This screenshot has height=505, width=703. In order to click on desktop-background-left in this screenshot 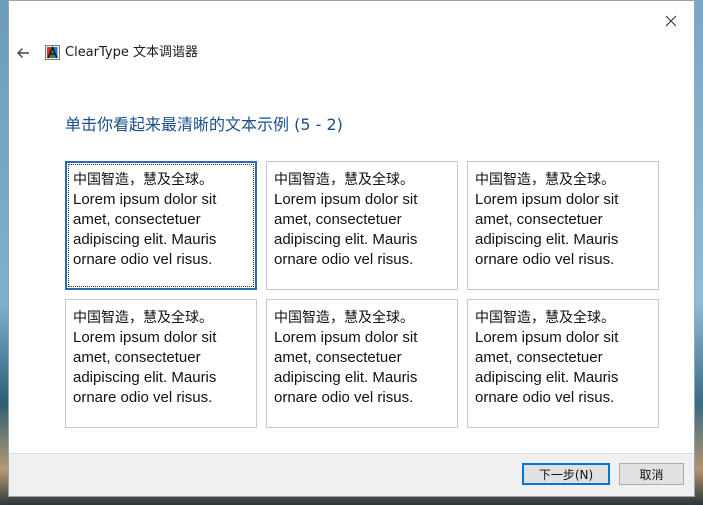, I will do `click(4, 252)`.